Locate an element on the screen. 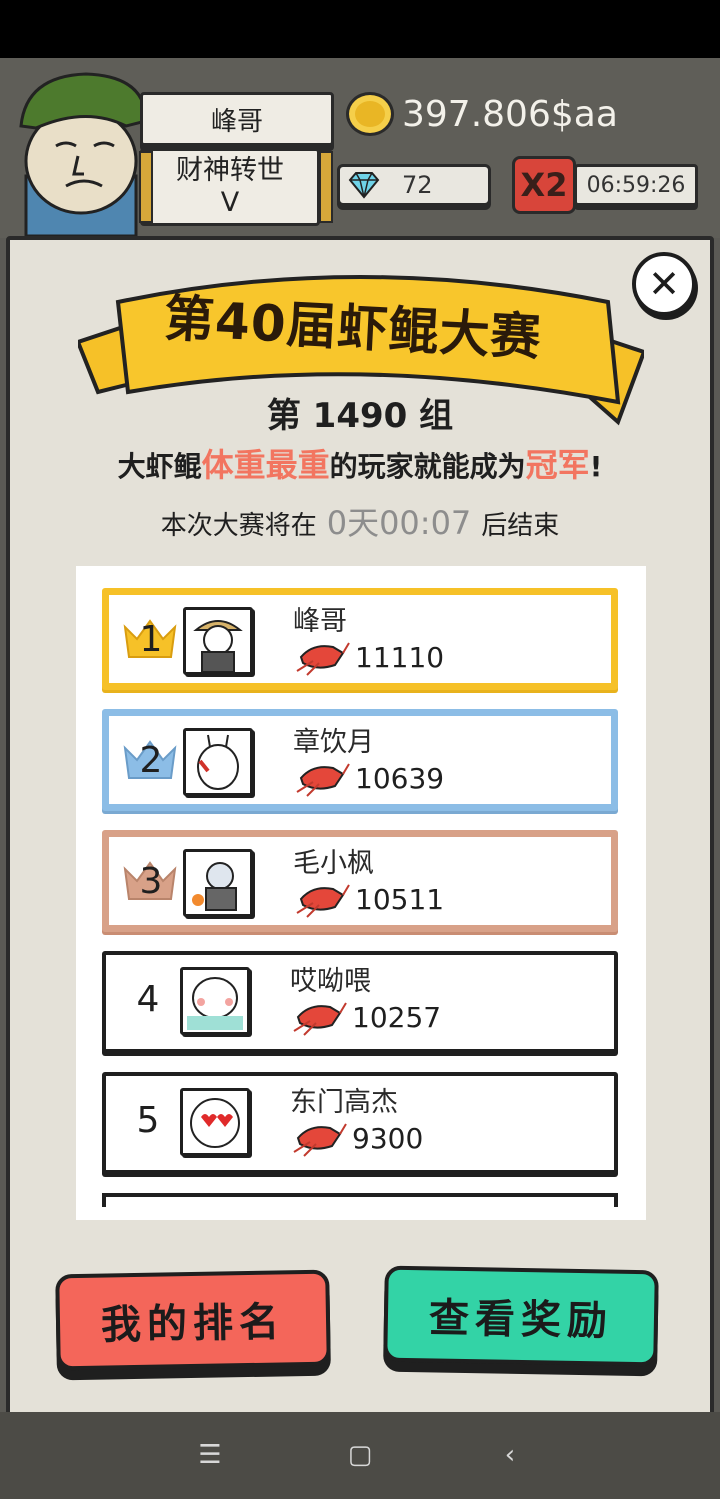 This screenshot has height=1499, width=720. menu-icon: ☰ is located at coordinates (210, 1455).